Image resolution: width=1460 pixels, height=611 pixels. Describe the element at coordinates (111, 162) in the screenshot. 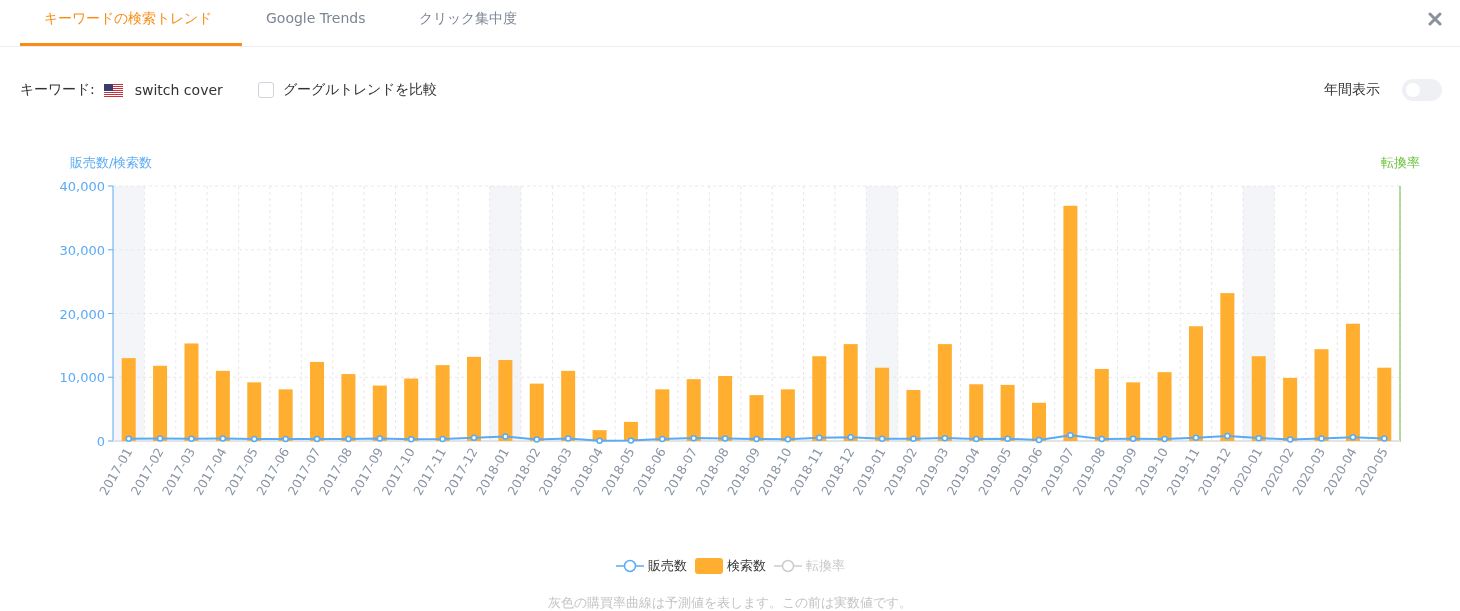

I see `axis-title: 販売数/検索数` at that location.